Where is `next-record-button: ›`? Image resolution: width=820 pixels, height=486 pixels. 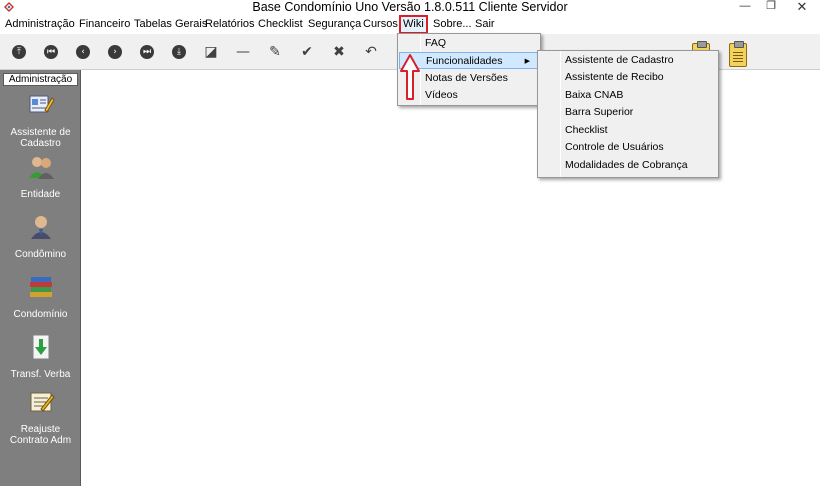 next-record-button: › is located at coordinates (115, 52).